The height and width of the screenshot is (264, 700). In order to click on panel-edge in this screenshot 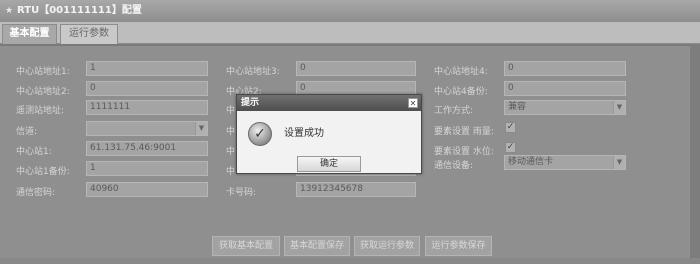, I will do `click(695, 154)`.